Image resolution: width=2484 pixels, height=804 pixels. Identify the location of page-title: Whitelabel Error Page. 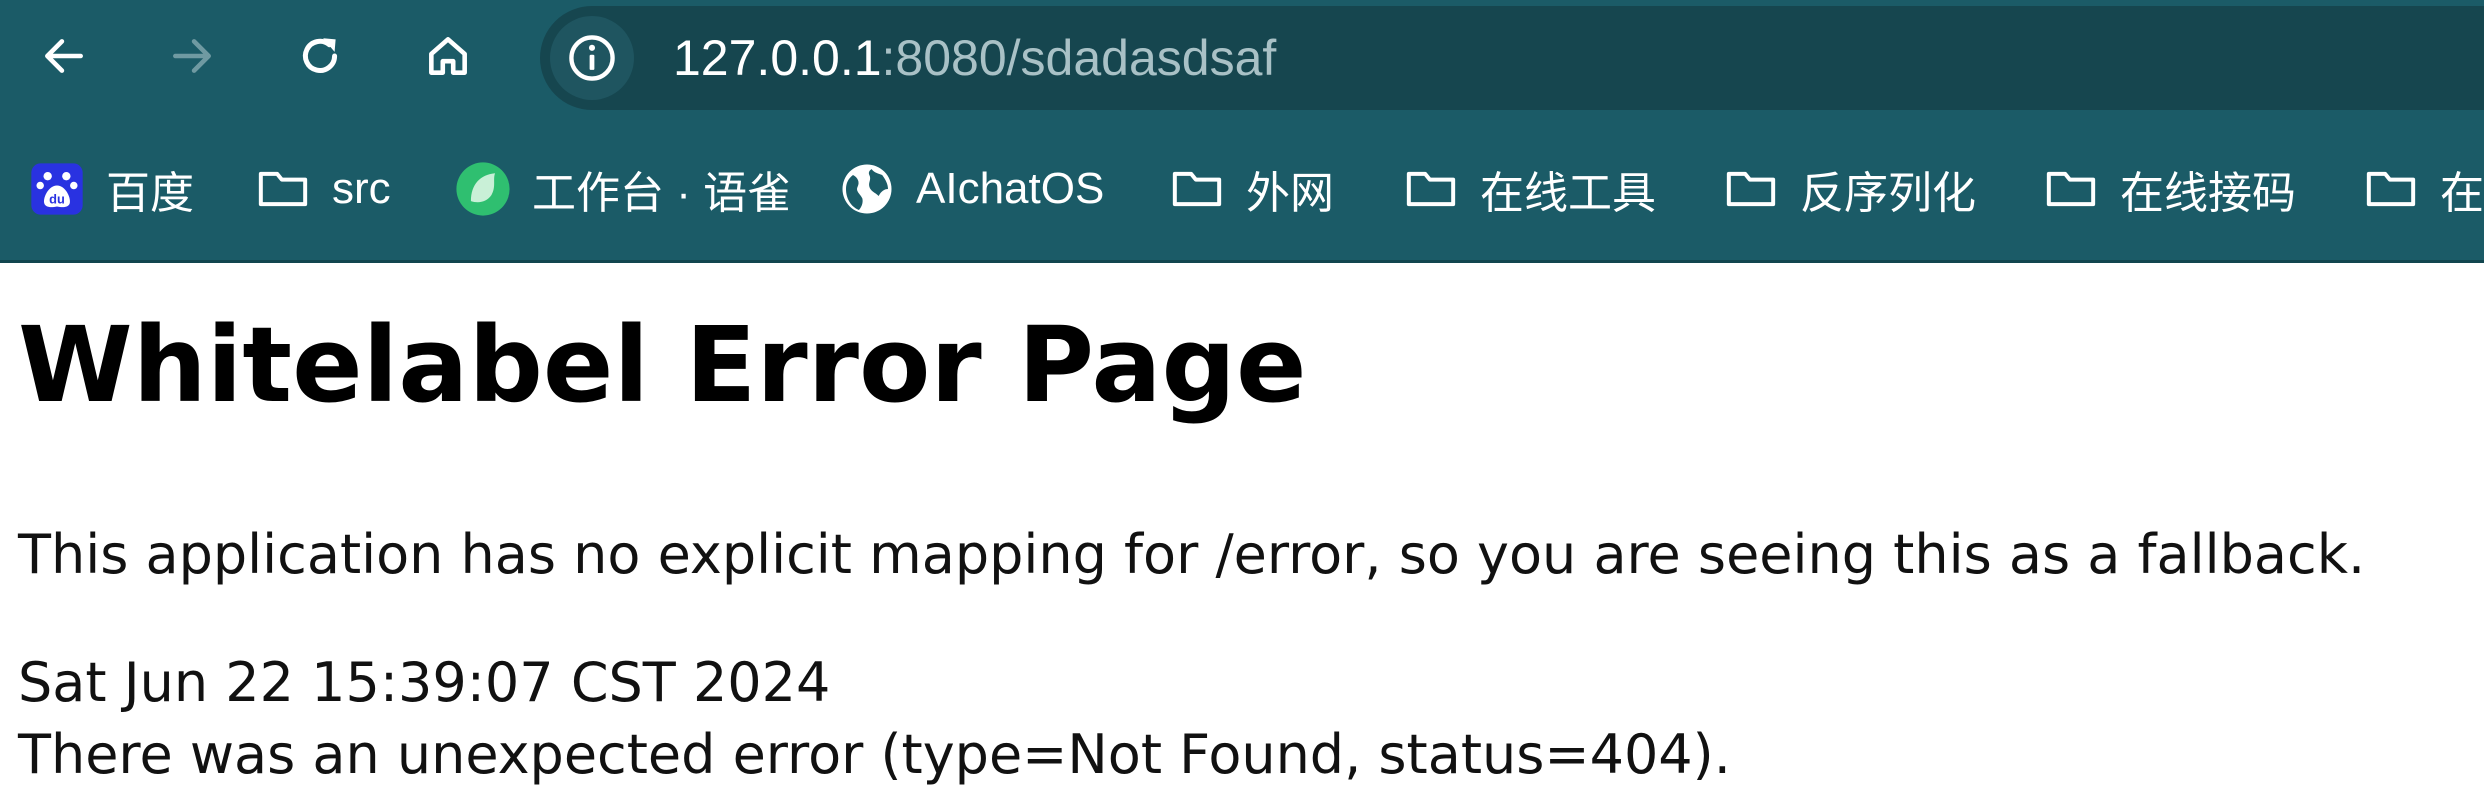
(662, 365).